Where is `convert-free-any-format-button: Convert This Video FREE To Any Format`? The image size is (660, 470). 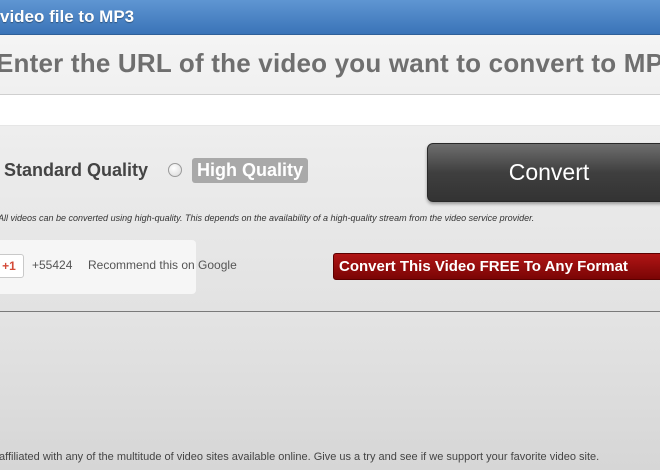 convert-free-any-format-button: Convert This Video FREE To Any Format is located at coordinates (496, 266).